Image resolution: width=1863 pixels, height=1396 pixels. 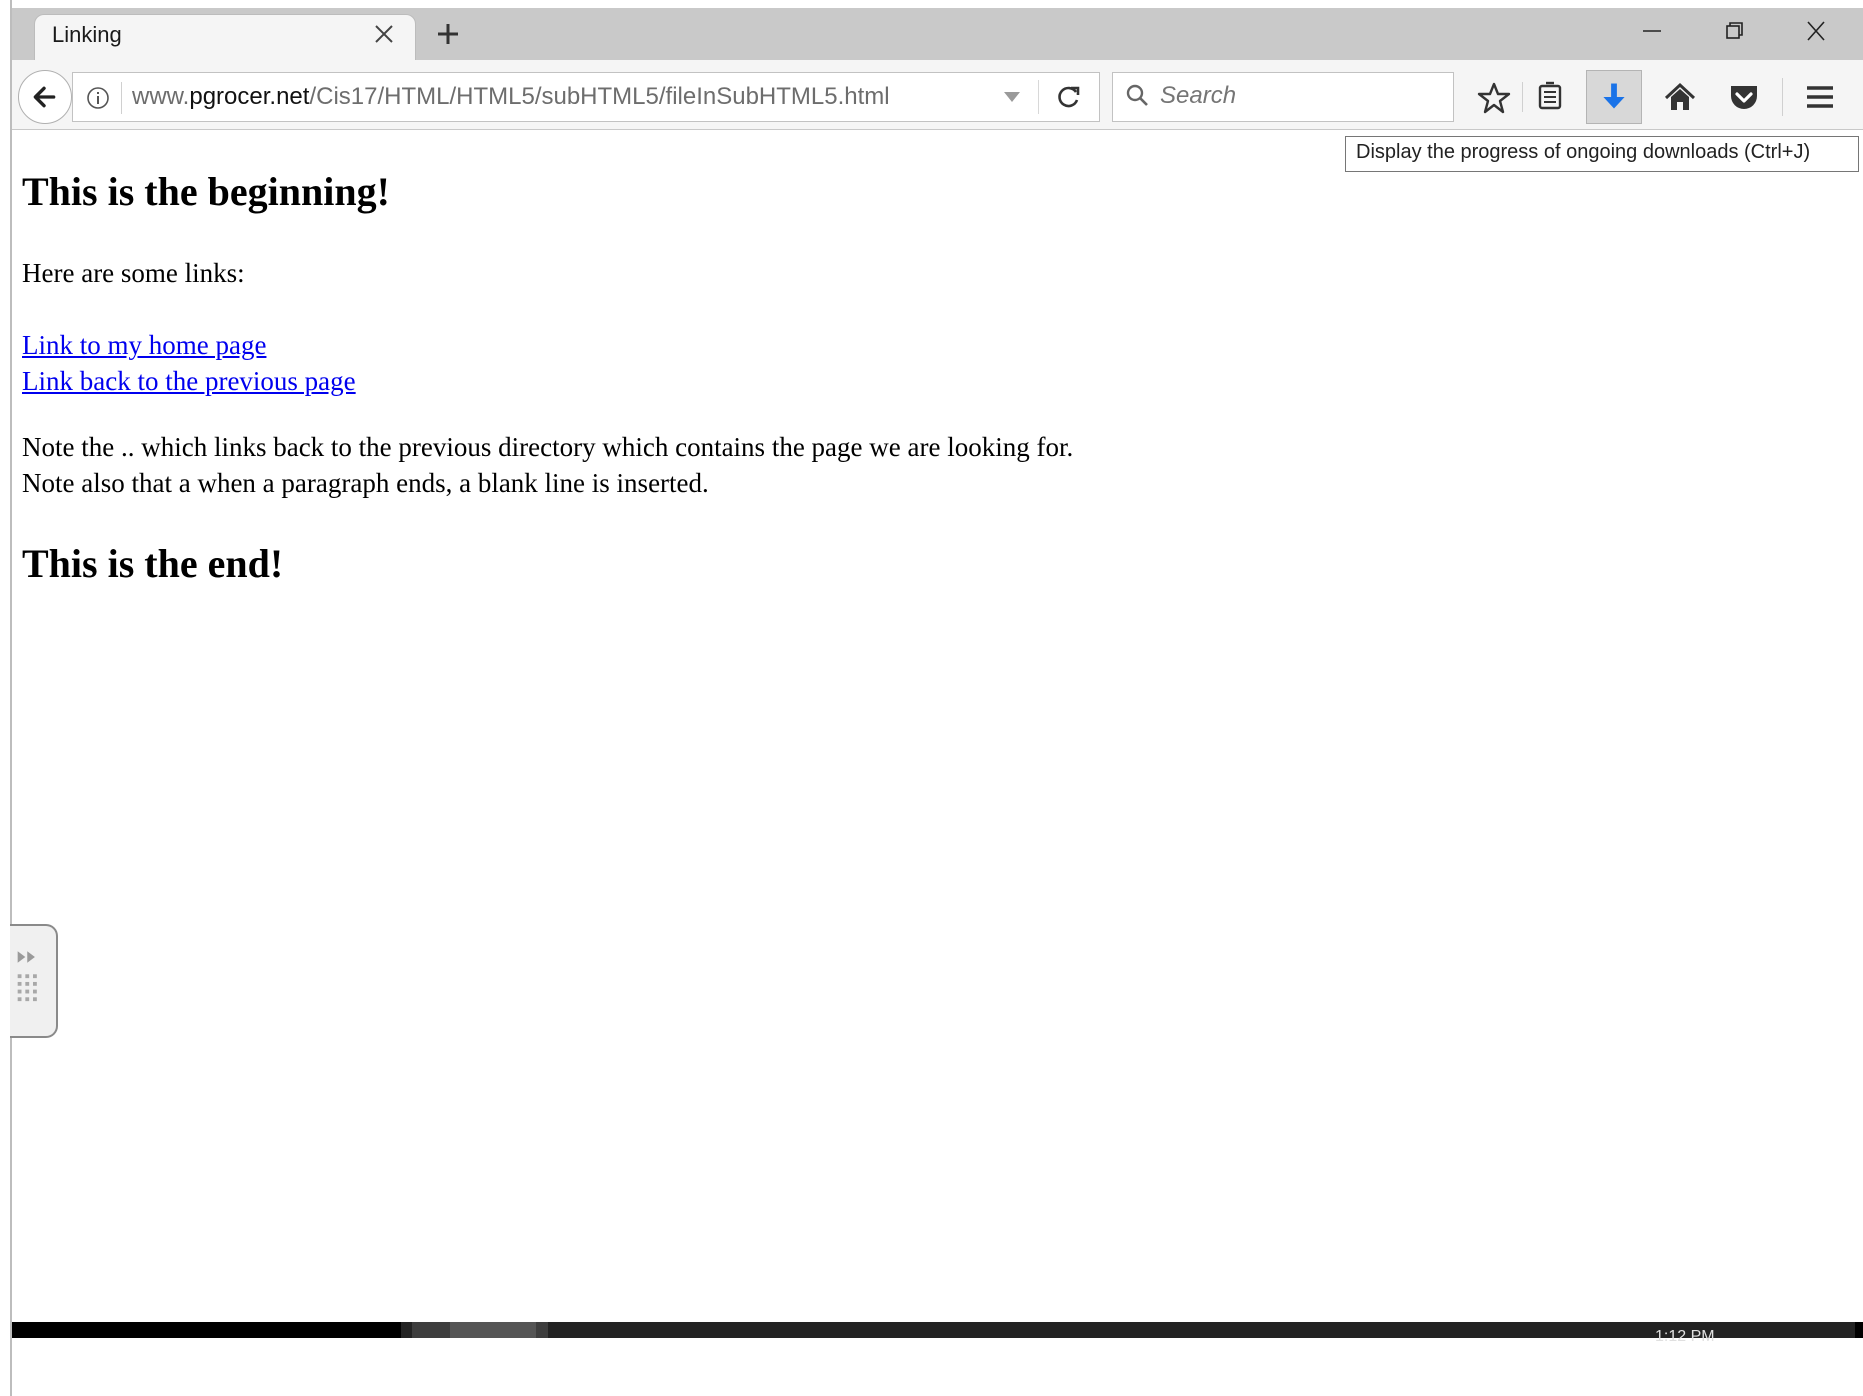 I want to click on taskbar-clock: 1:12 PM, so click(x=1685, y=1336).